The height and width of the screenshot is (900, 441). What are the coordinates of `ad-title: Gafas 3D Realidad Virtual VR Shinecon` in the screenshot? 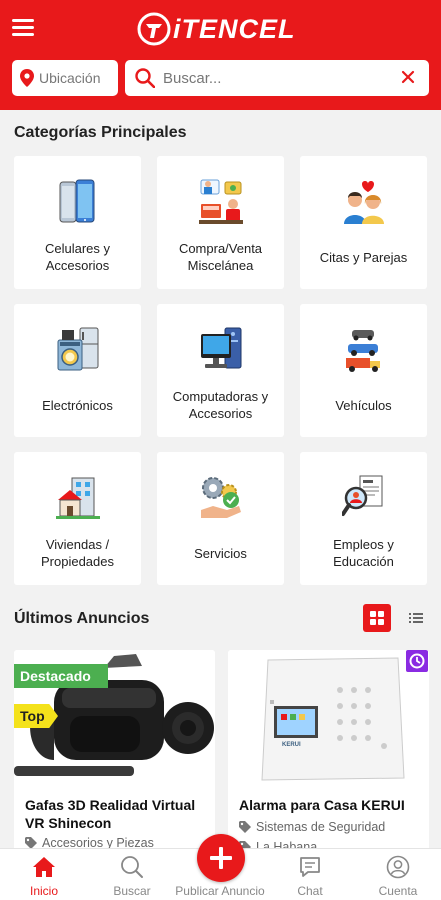 It's located at (110, 814).